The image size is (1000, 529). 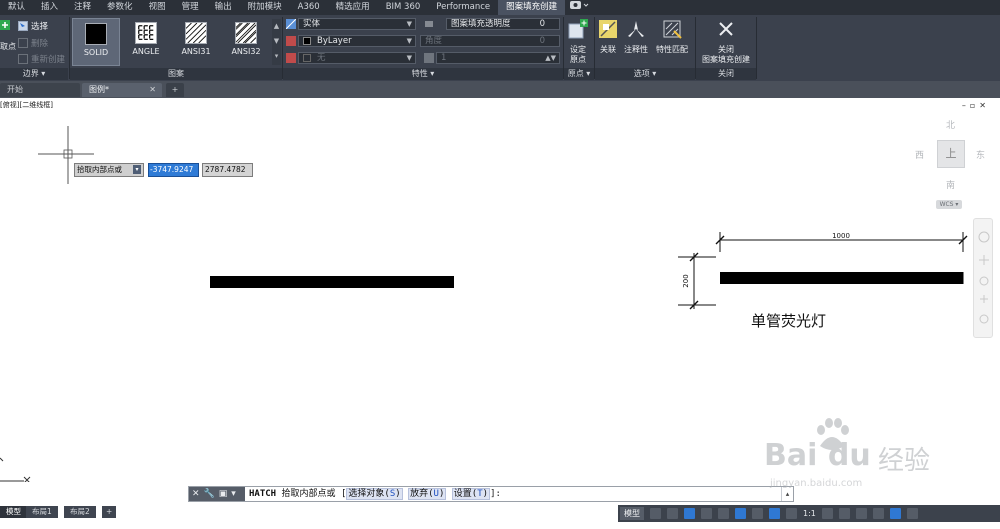 What do you see at coordinates (645, 74) in the screenshot?
I see `options-panel-label: 选项 ▾` at bounding box center [645, 74].